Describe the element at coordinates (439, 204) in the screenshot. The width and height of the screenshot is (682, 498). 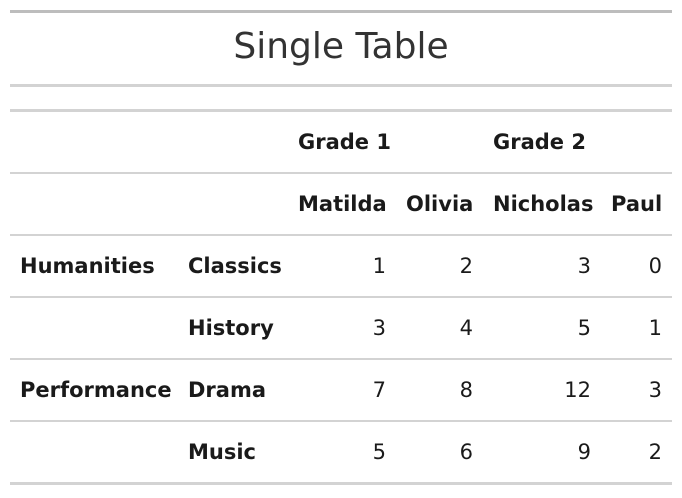
I see `student-header-olivia: Olivia` at that location.